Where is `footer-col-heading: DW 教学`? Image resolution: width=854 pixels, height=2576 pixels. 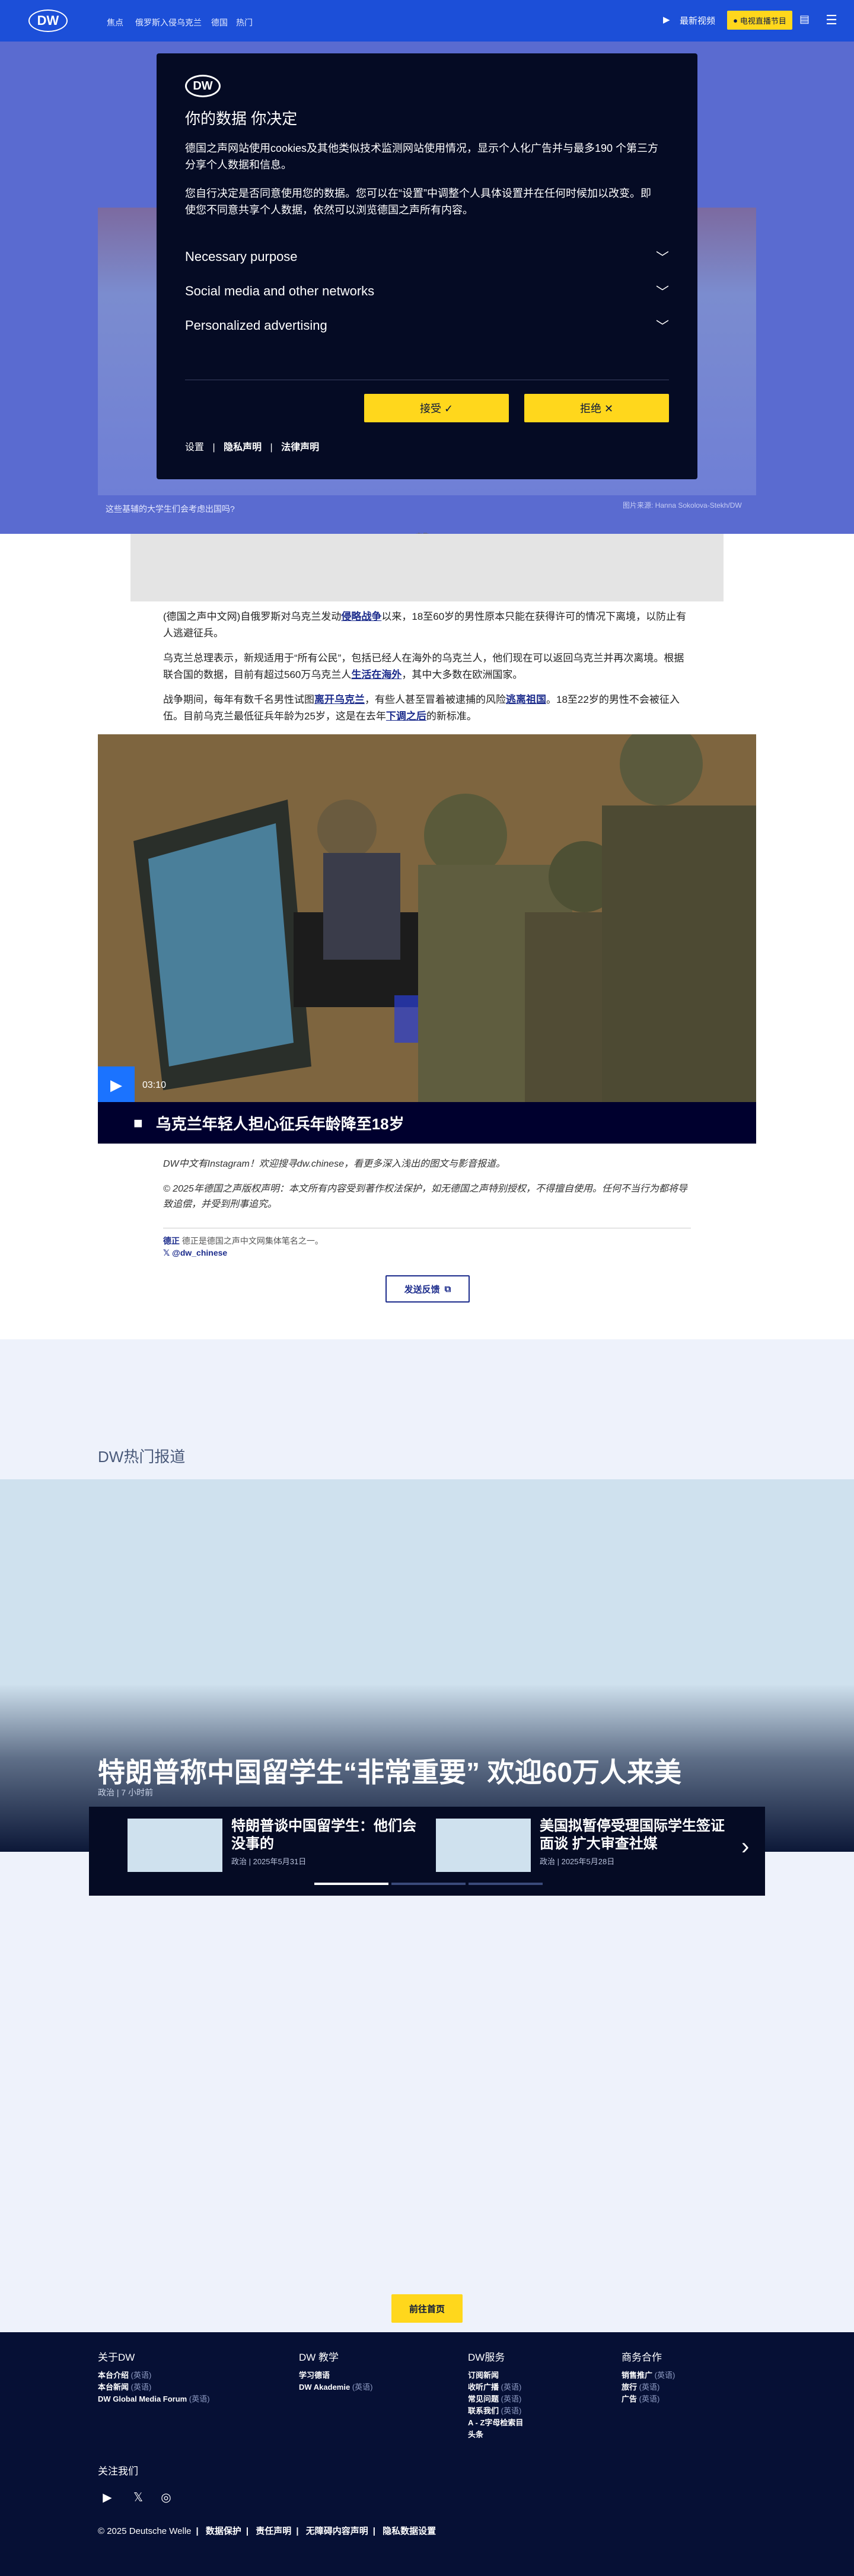 footer-col-heading: DW 教学 is located at coordinates (319, 2357).